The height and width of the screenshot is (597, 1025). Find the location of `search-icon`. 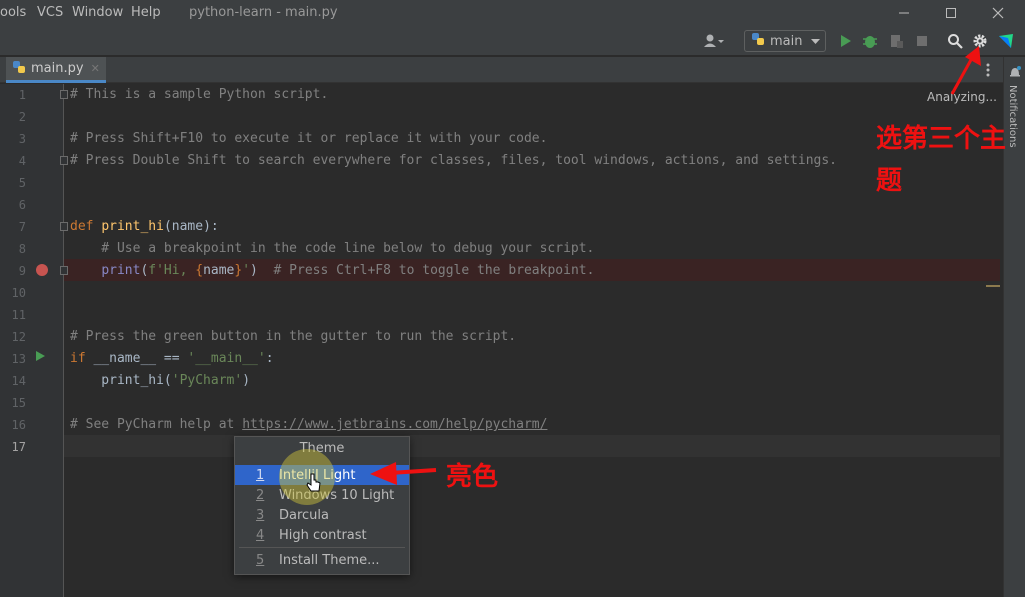

search-icon is located at coordinates (955, 41).